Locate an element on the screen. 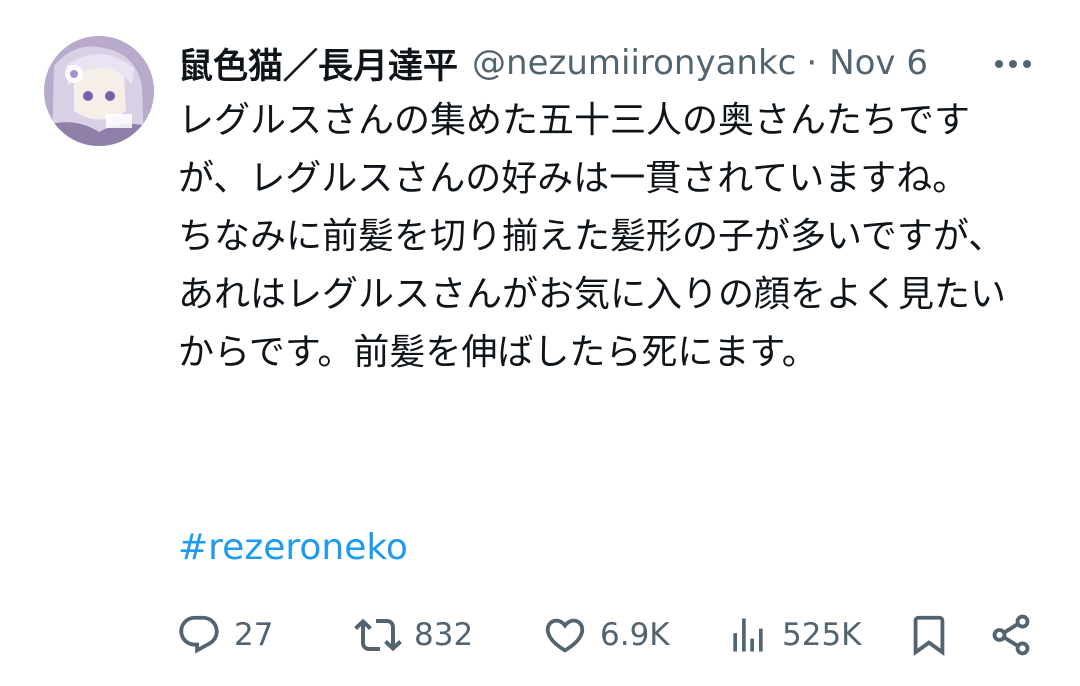  reply-icon is located at coordinates (199, 634).